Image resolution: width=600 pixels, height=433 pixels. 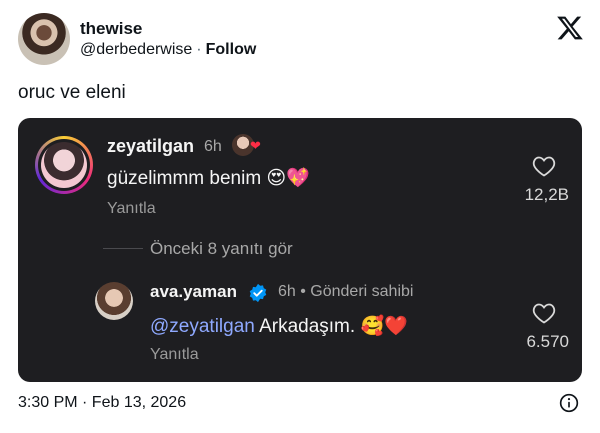 What do you see at coordinates (213, 146) in the screenshot?
I see `comment1-time: 6h` at bounding box center [213, 146].